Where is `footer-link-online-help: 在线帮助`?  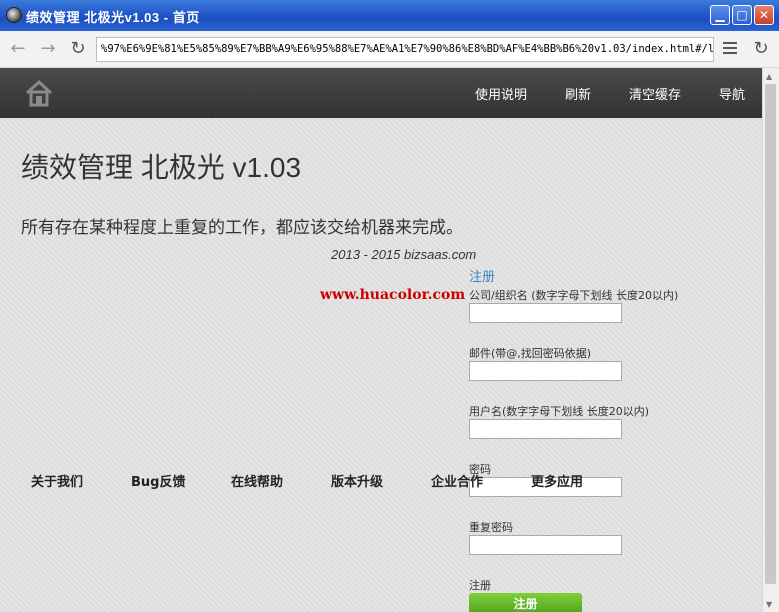
footer-link-online-help: 在线帮助 is located at coordinates (257, 480).